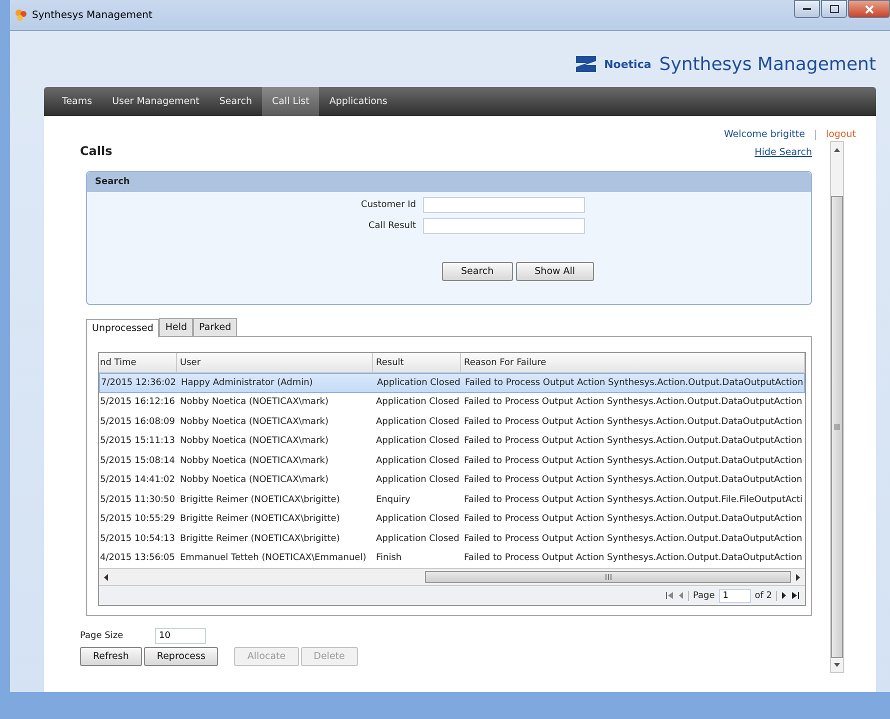  I want to click on logout-link: logout, so click(841, 134).